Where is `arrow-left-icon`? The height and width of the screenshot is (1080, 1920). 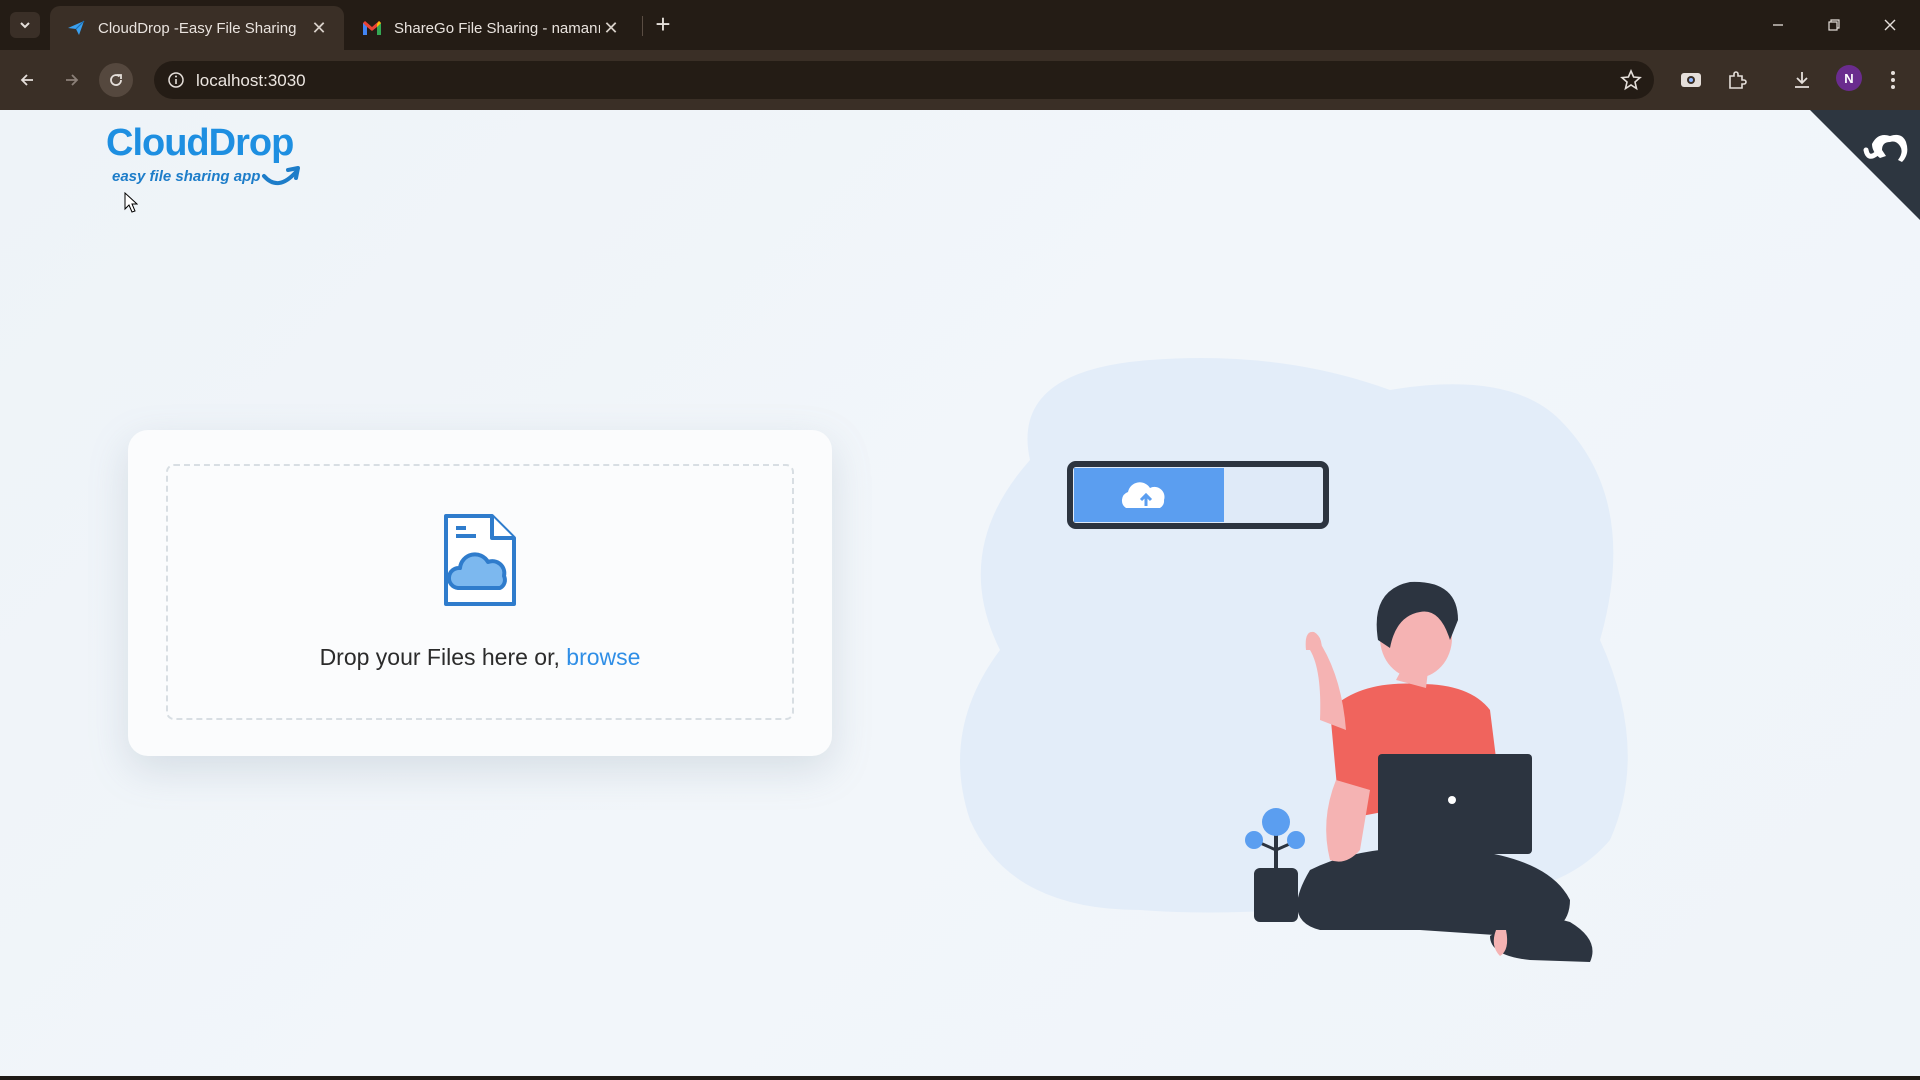
arrow-left-icon is located at coordinates (26, 80).